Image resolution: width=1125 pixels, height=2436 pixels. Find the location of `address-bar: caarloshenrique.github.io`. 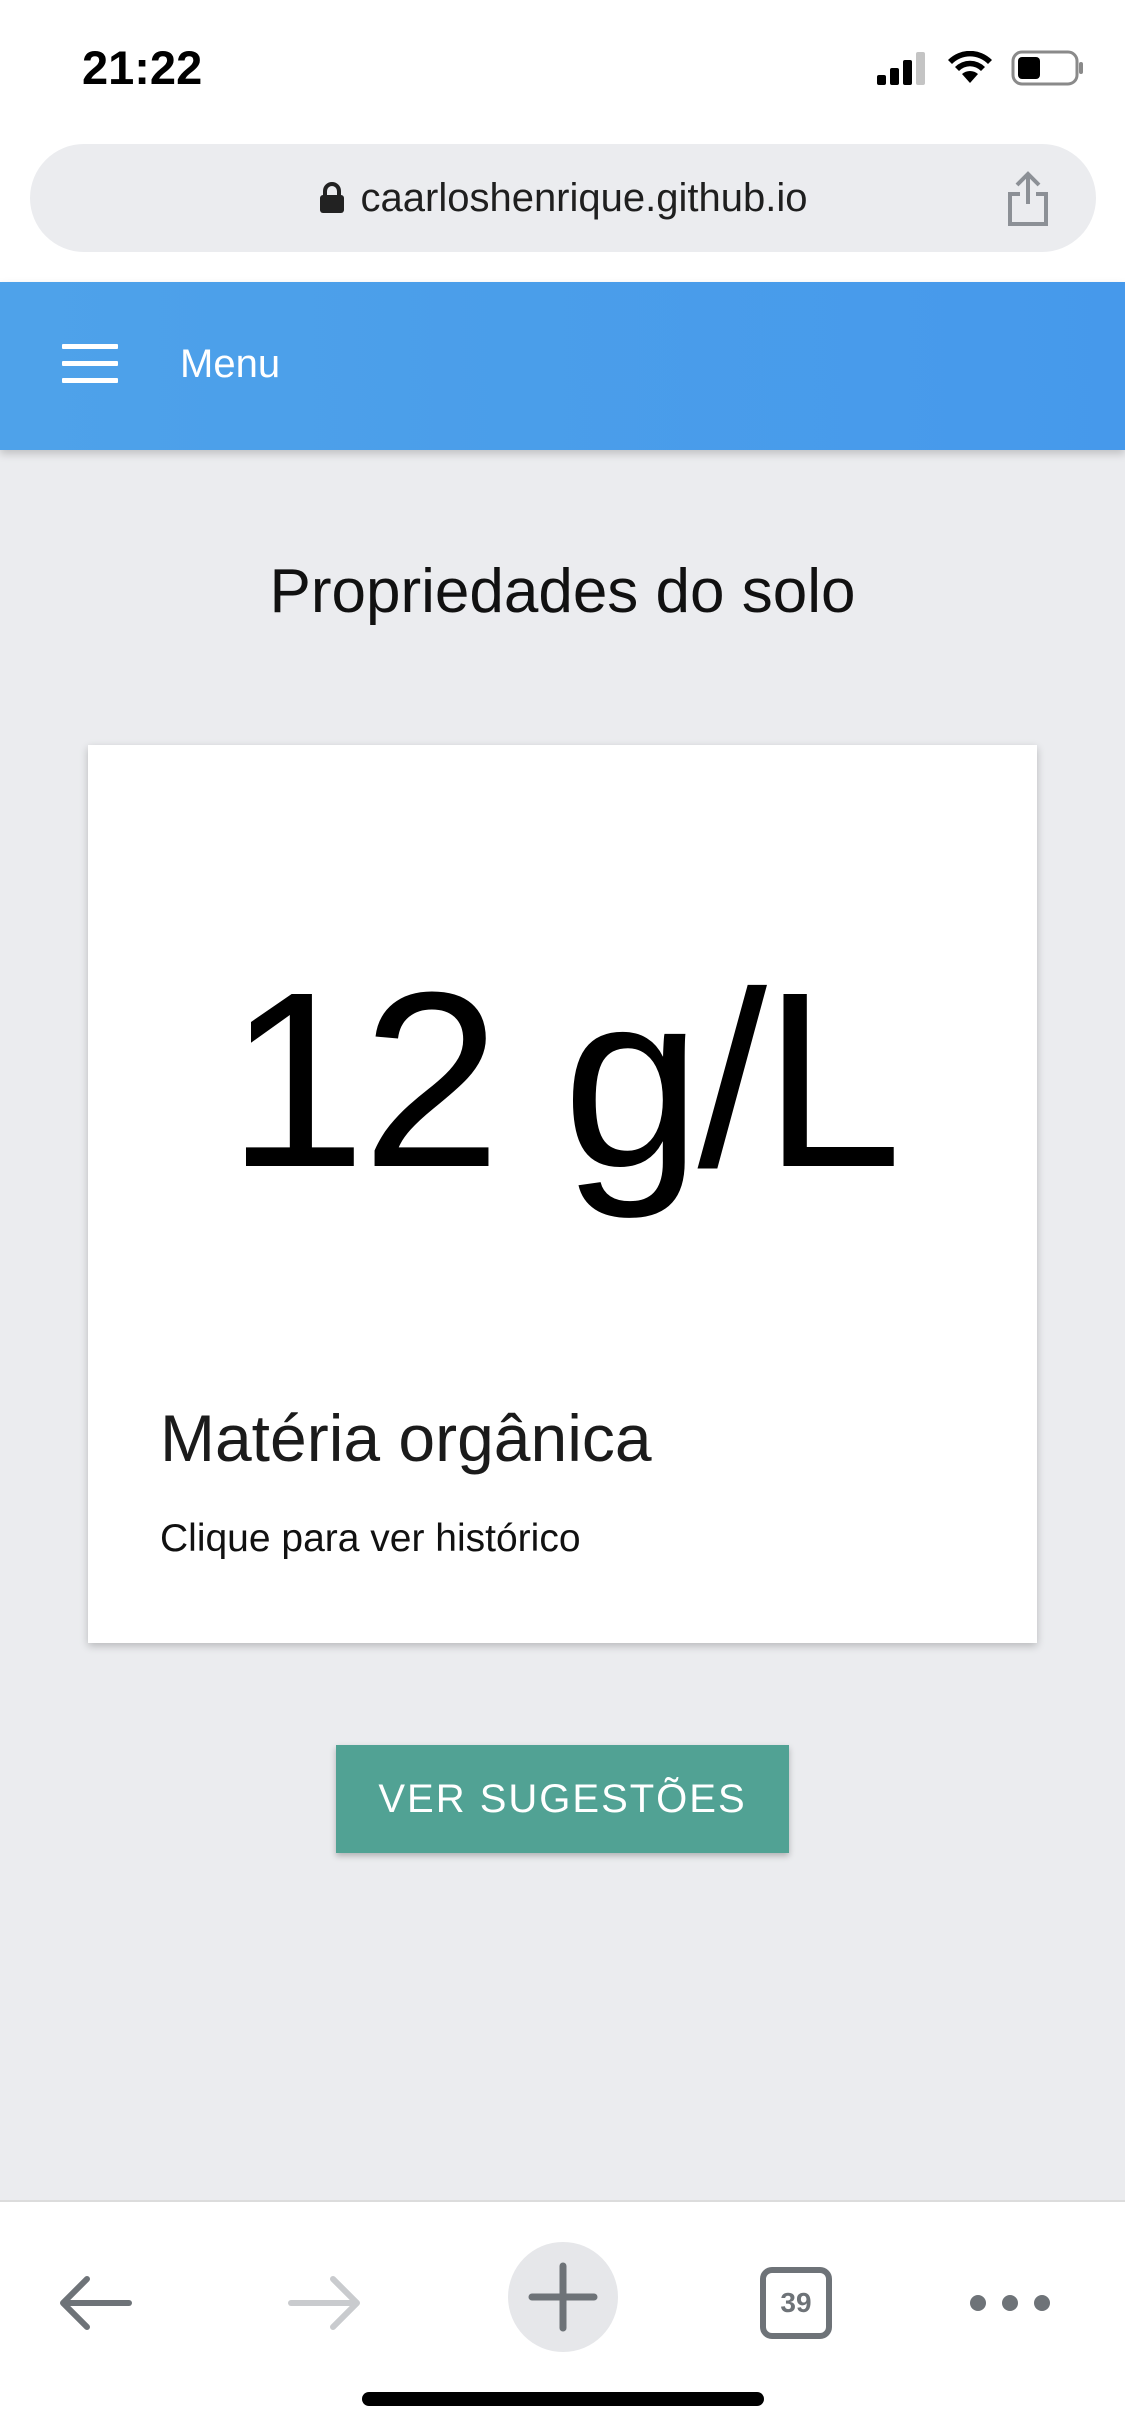

address-bar: caarloshenrique.github.io is located at coordinates (563, 198).